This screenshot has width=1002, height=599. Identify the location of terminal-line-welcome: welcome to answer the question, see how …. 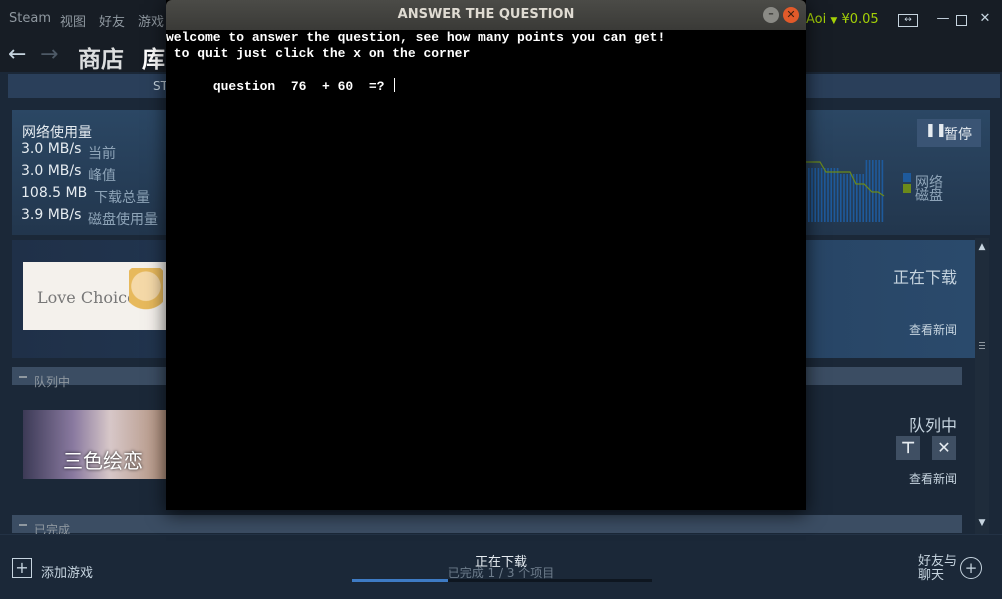
(416, 37).